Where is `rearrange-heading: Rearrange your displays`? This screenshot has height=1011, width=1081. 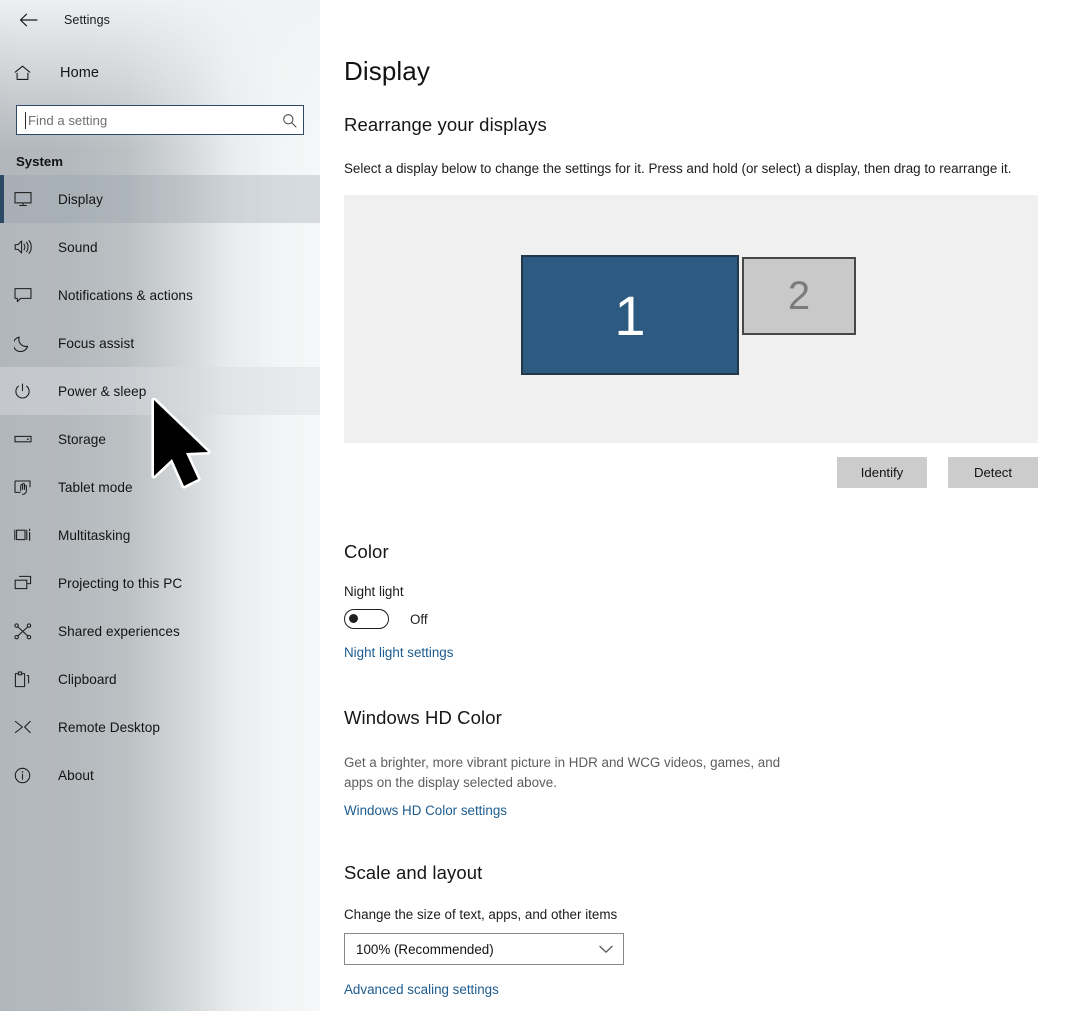
rearrange-heading: Rearrange your displays is located at coordinates (445, 124).